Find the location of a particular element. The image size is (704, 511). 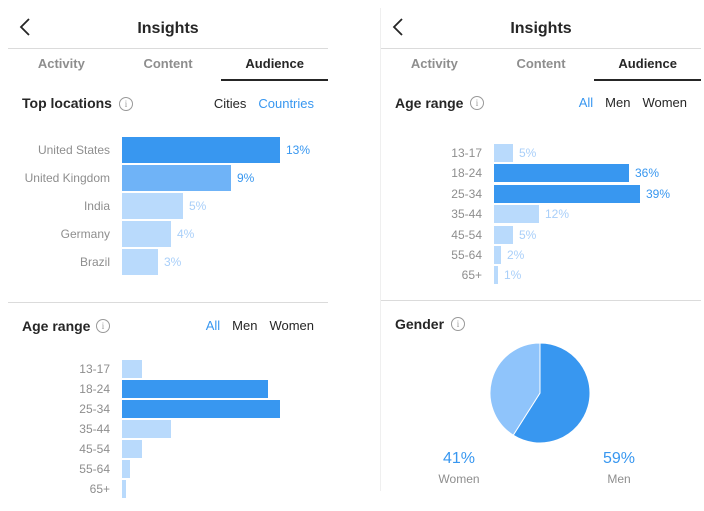

women-label: Women is located at coordinates (459, 479).